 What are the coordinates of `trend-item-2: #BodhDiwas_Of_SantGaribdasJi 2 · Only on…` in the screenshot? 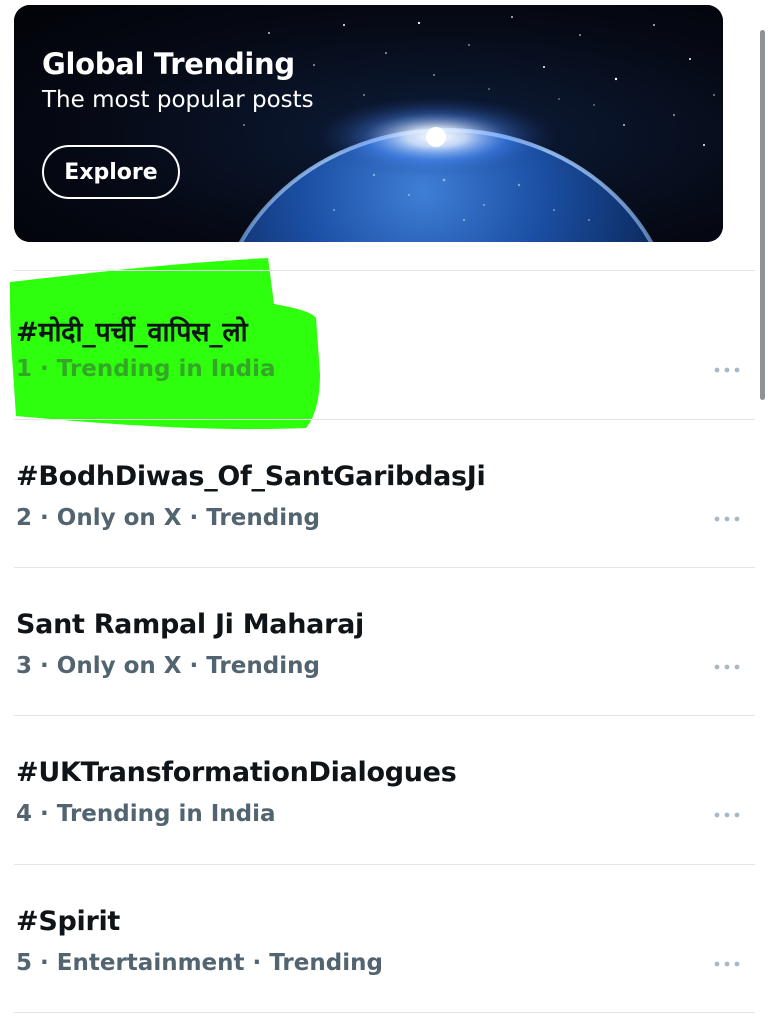 It's located at (385, 493).